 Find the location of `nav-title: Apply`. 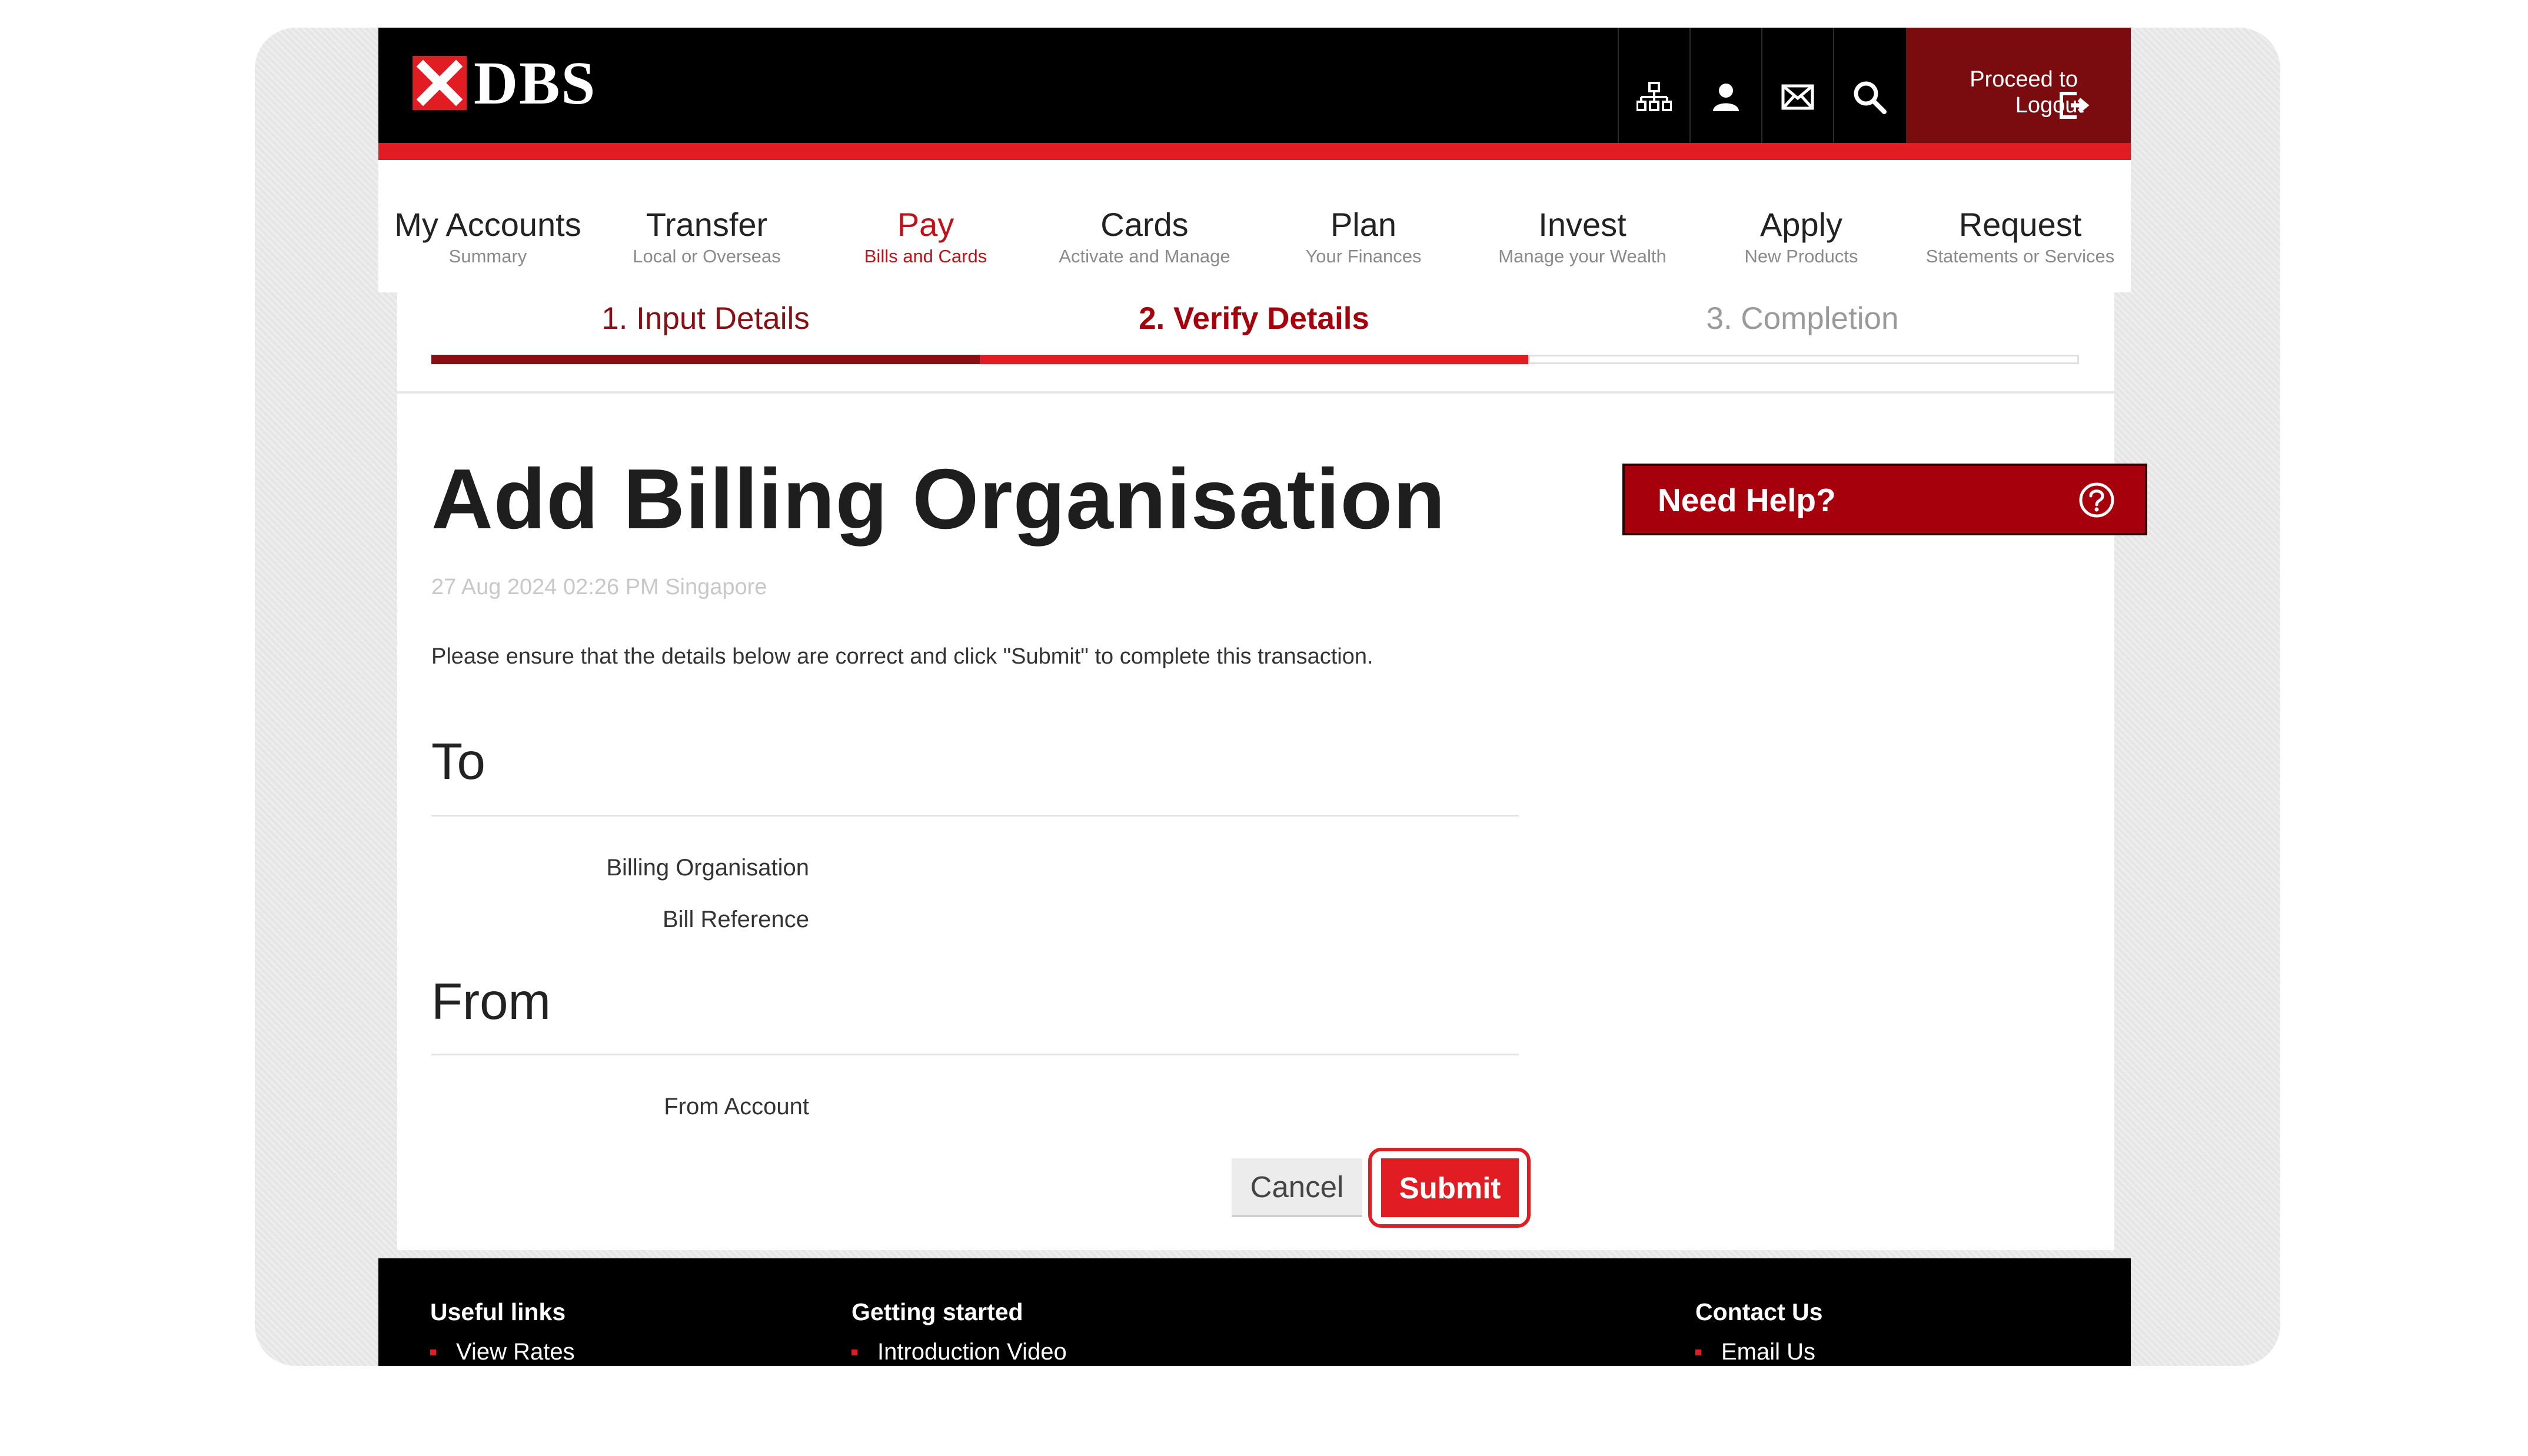

nav-title: Apply is located at coordinates (1801, 224).